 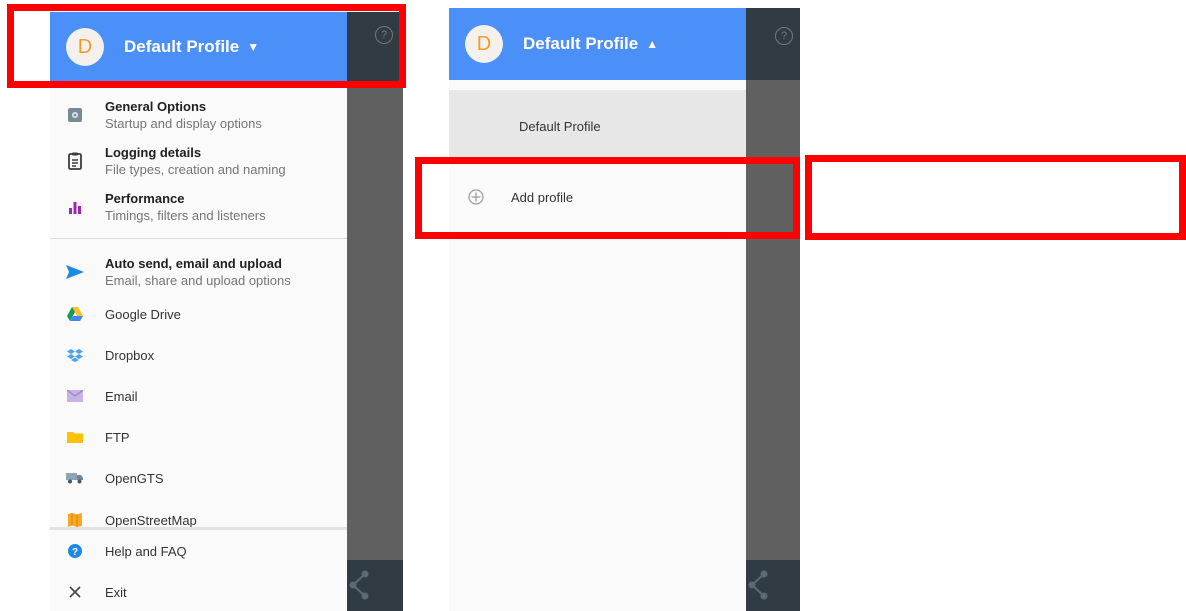 I want to click on menu-item-exit: Exit, so click(x=198, y=592).